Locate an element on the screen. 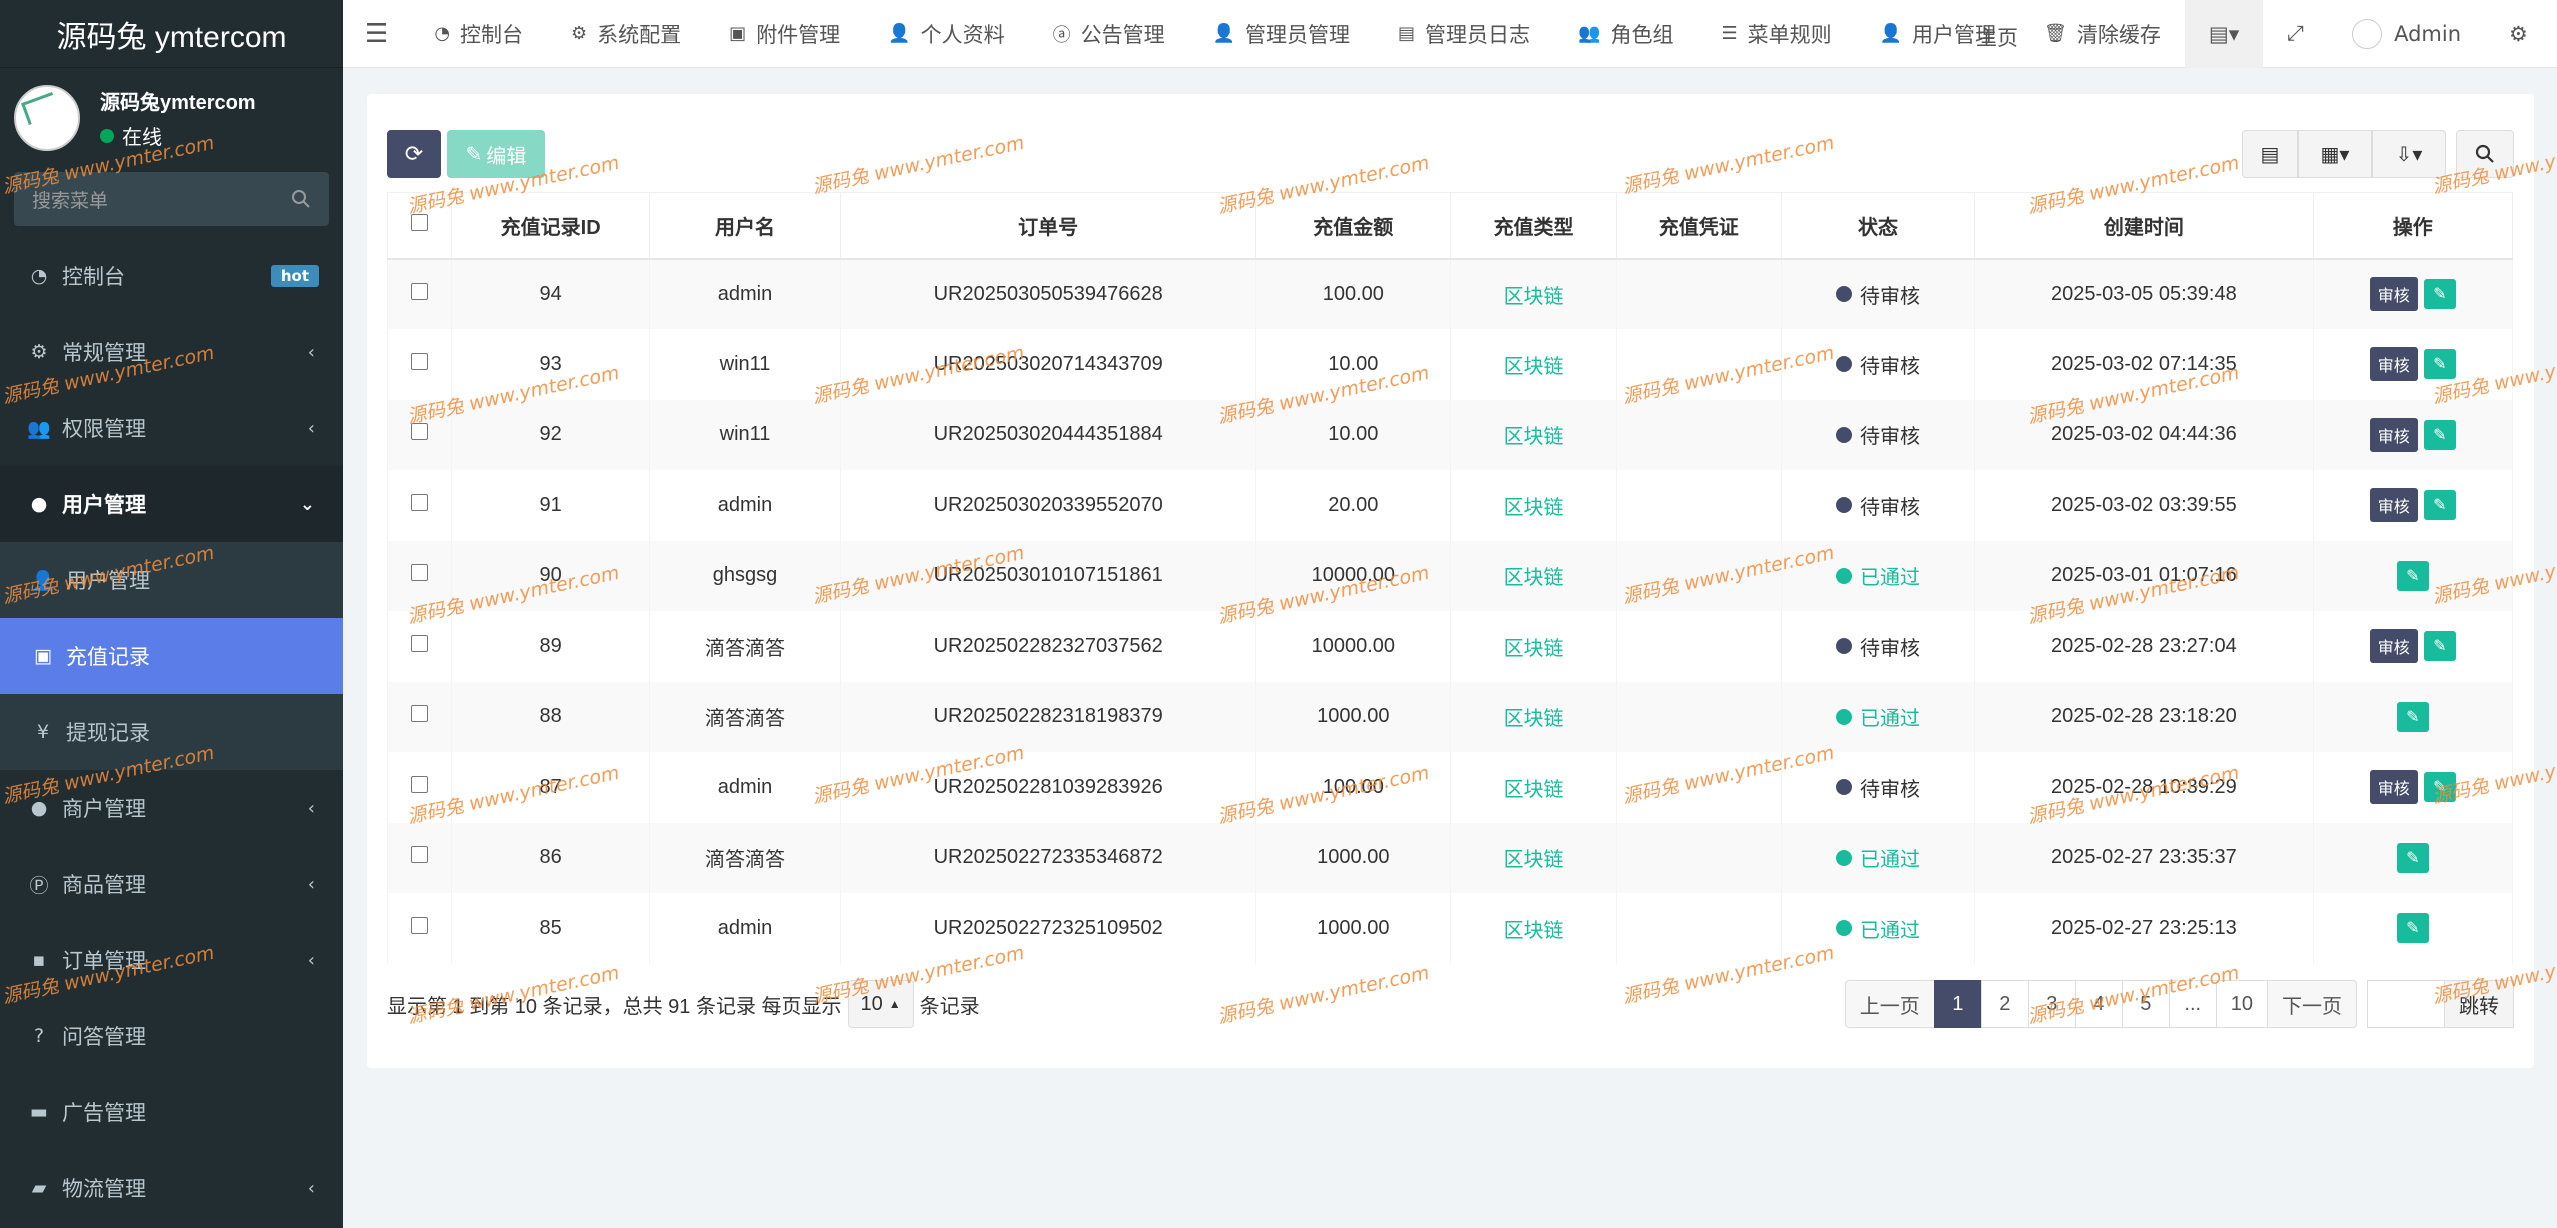 This screenshot has width=2557, height=1228. top-nav-item-7: 👥 角色组 is located at coordinates (1625, 34).